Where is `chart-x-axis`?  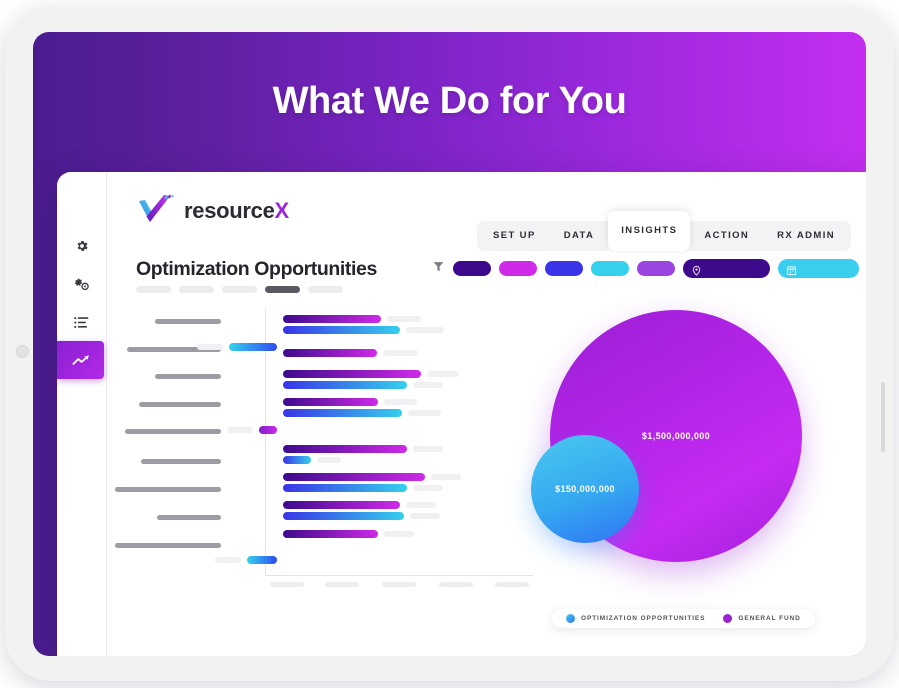 chart-x-axis is located at coordinates (399, 575).